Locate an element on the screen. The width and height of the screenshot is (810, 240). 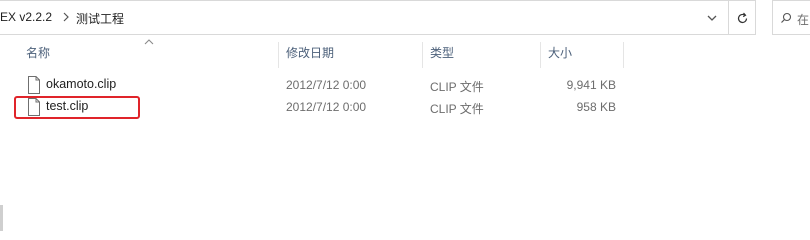
column-header-size: 大小 is located at coordinates (560, 52).